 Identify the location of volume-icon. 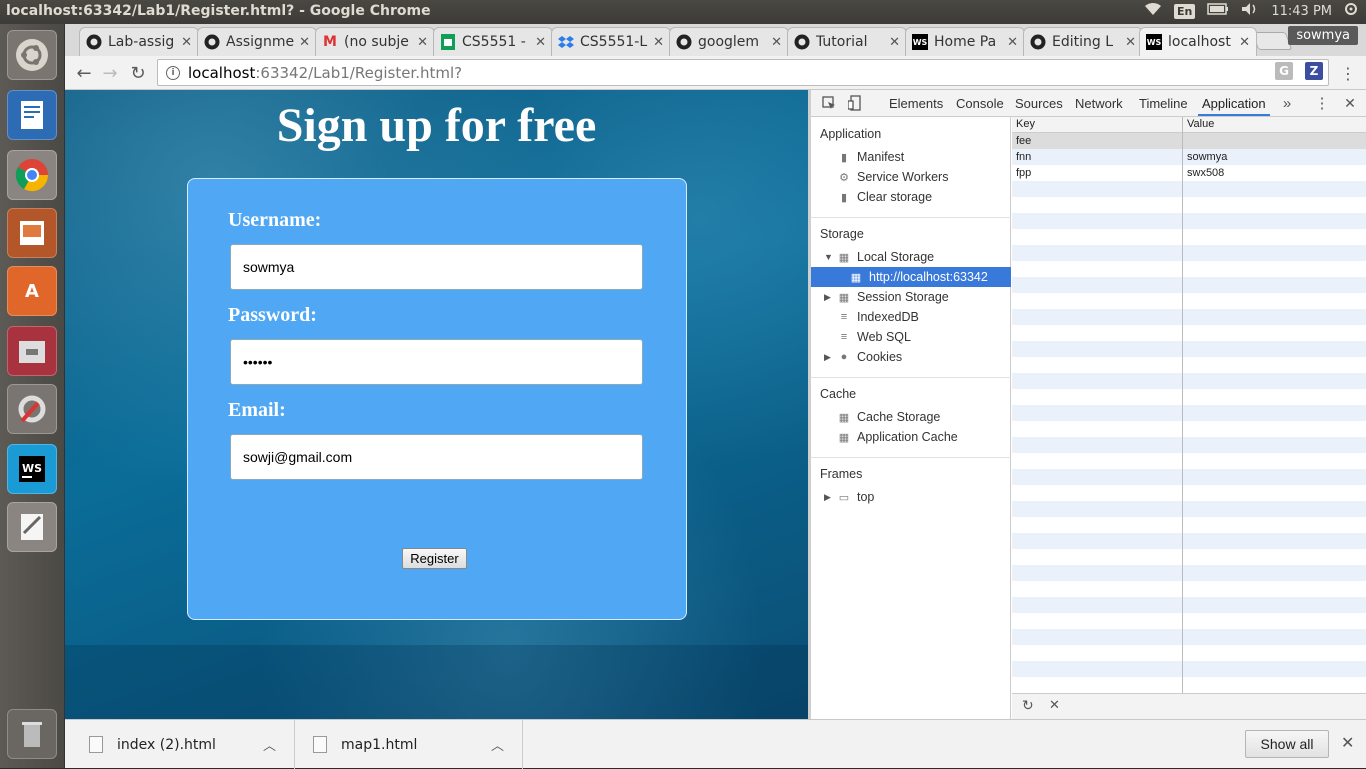
(1250, 11).